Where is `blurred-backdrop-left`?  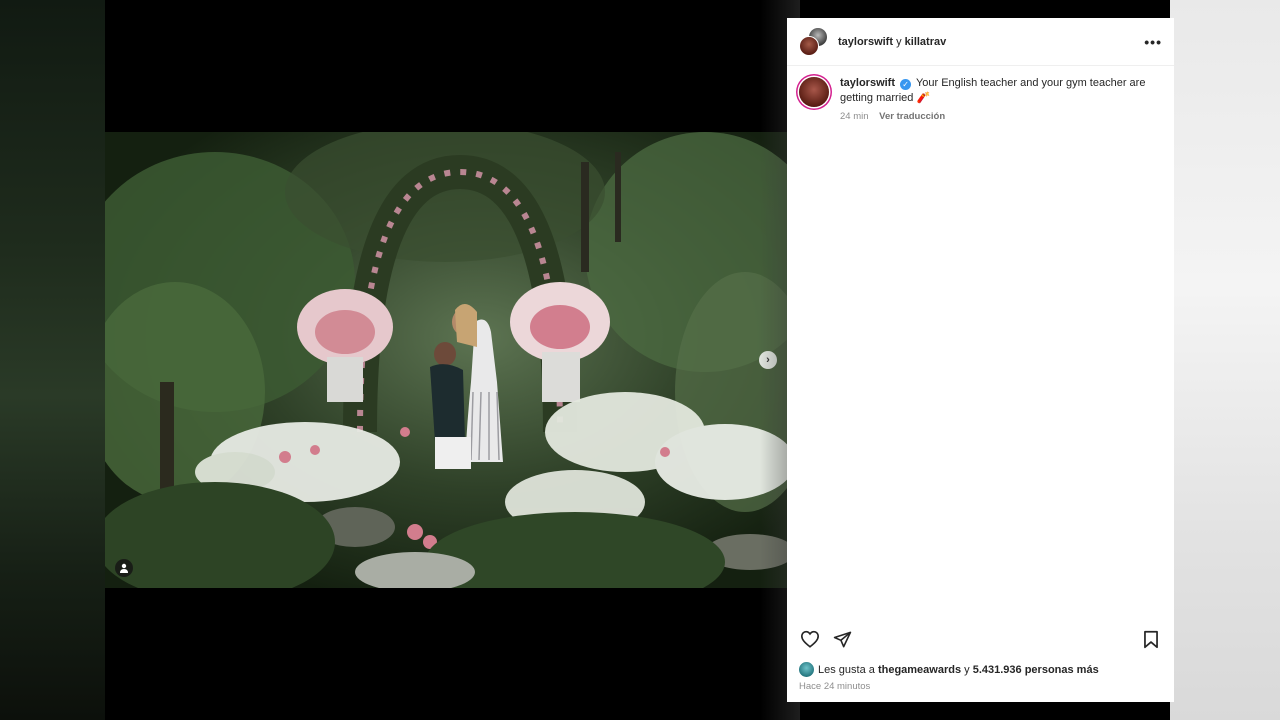 blurred-backdrop-left is located at coordinates (55, 360).